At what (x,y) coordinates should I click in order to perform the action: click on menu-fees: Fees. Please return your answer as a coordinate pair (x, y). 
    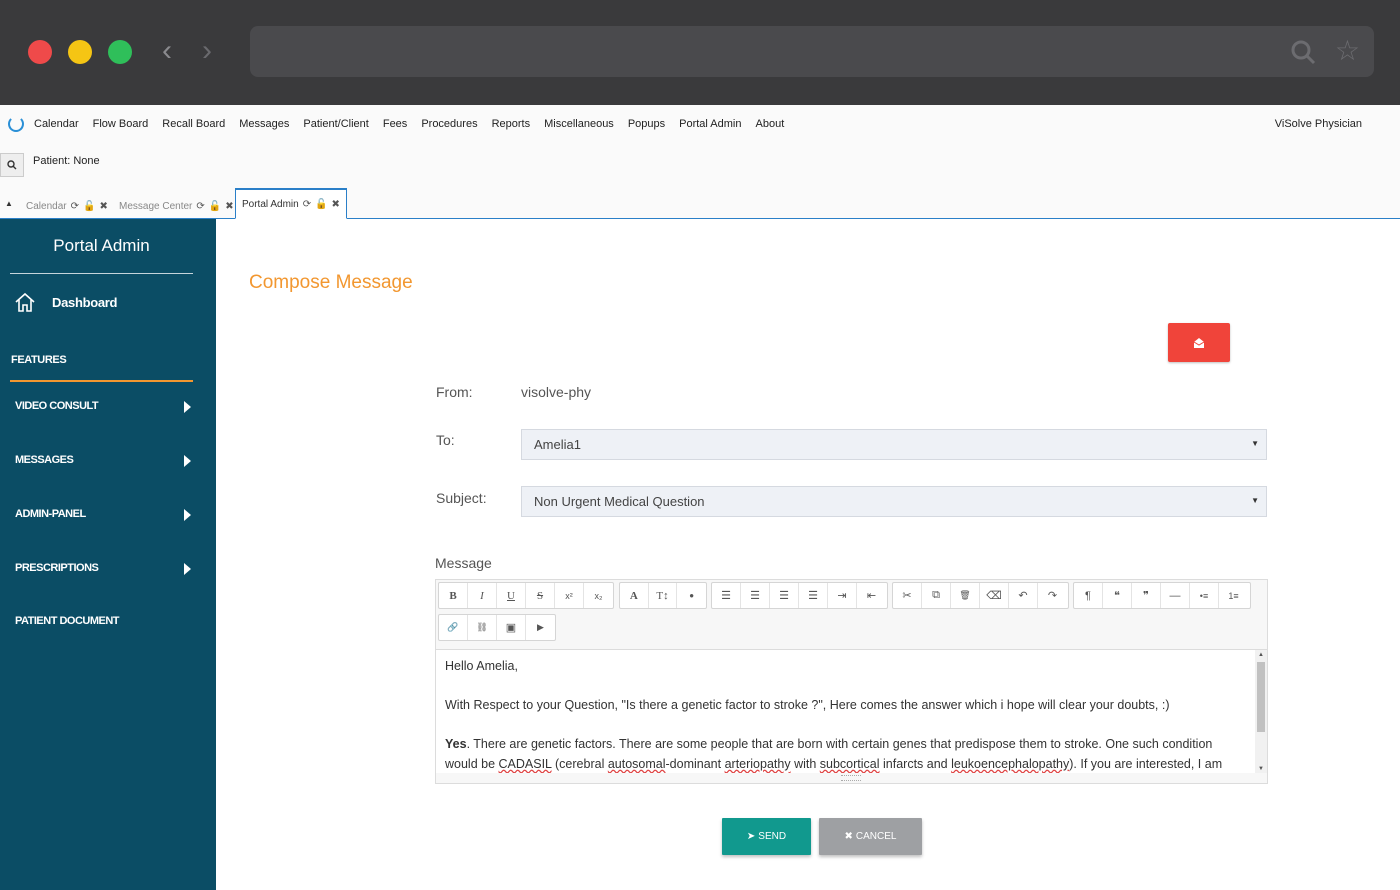
    Looking at the image, I should click on (395, 124).